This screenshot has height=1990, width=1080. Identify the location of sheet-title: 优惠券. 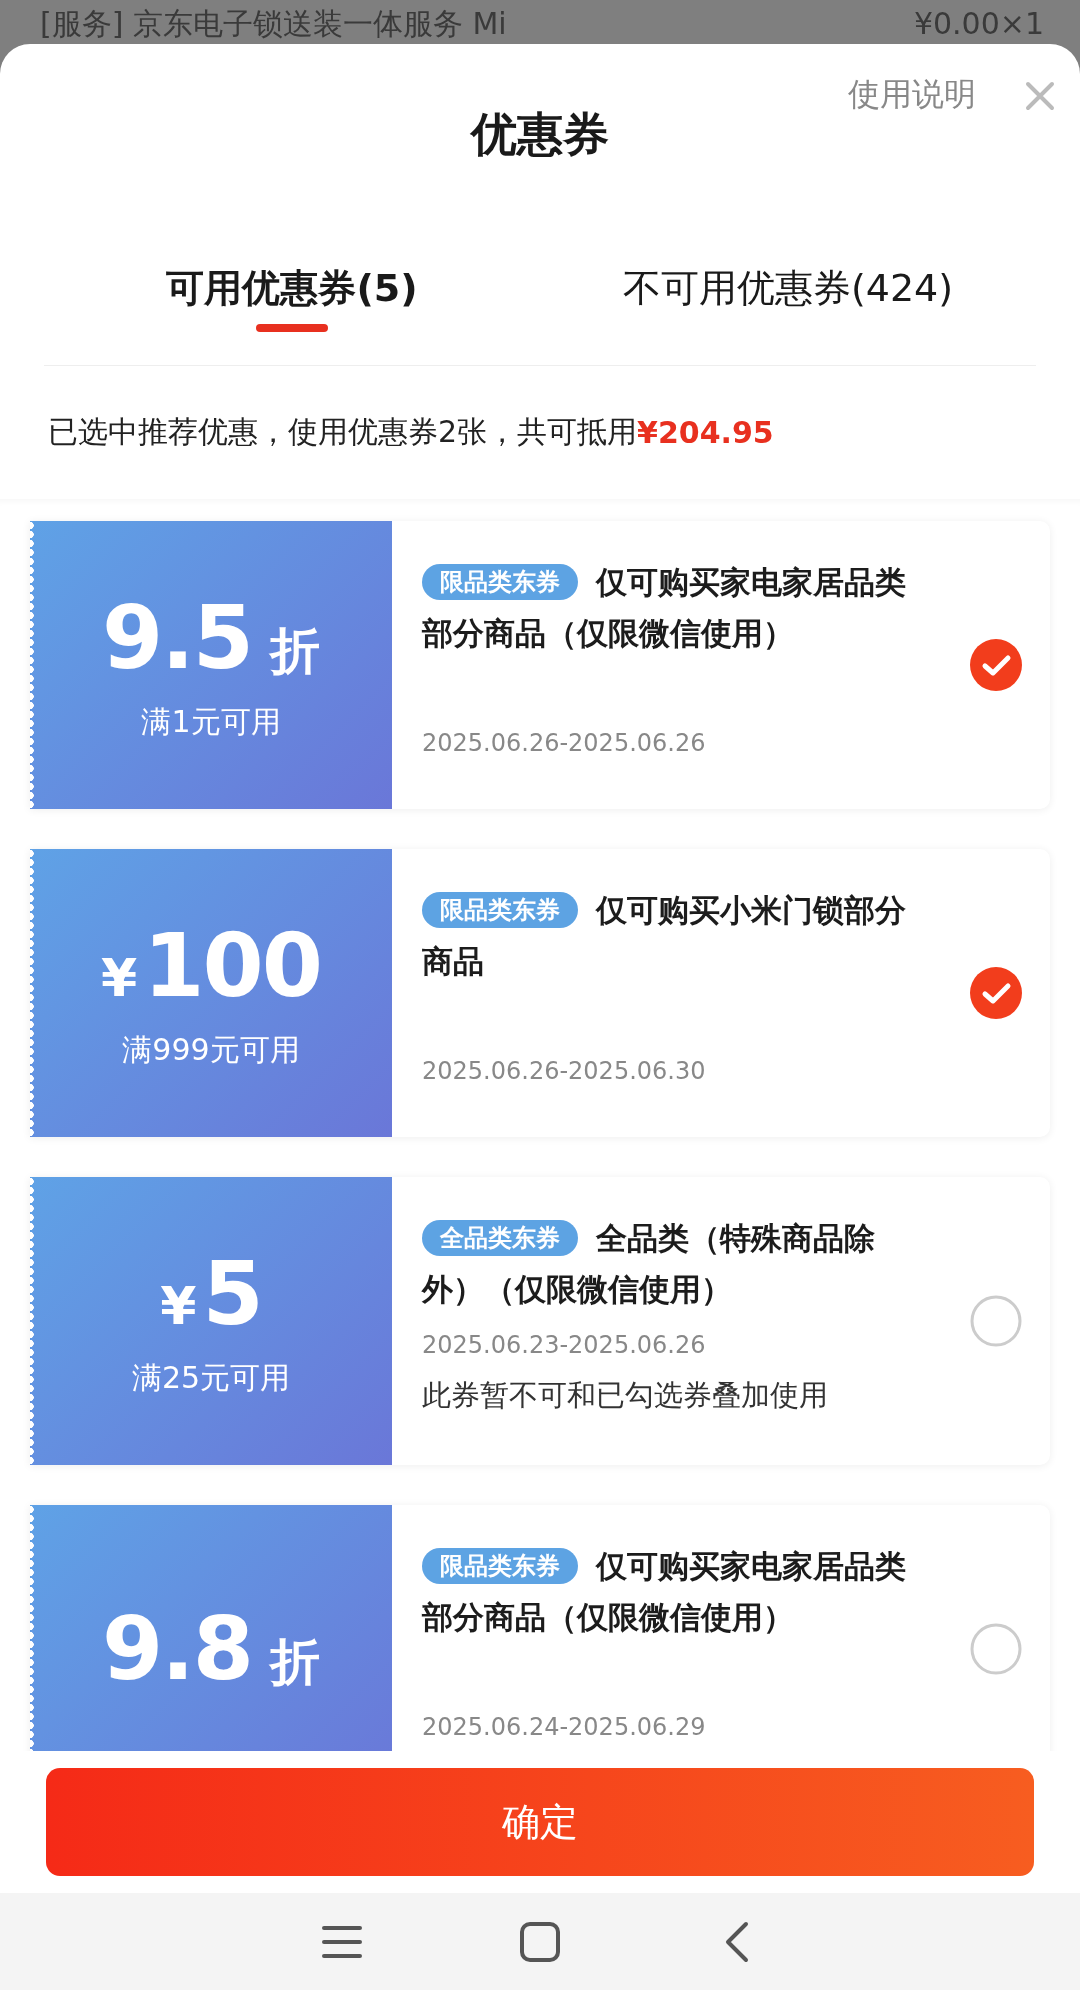
(540, 134).